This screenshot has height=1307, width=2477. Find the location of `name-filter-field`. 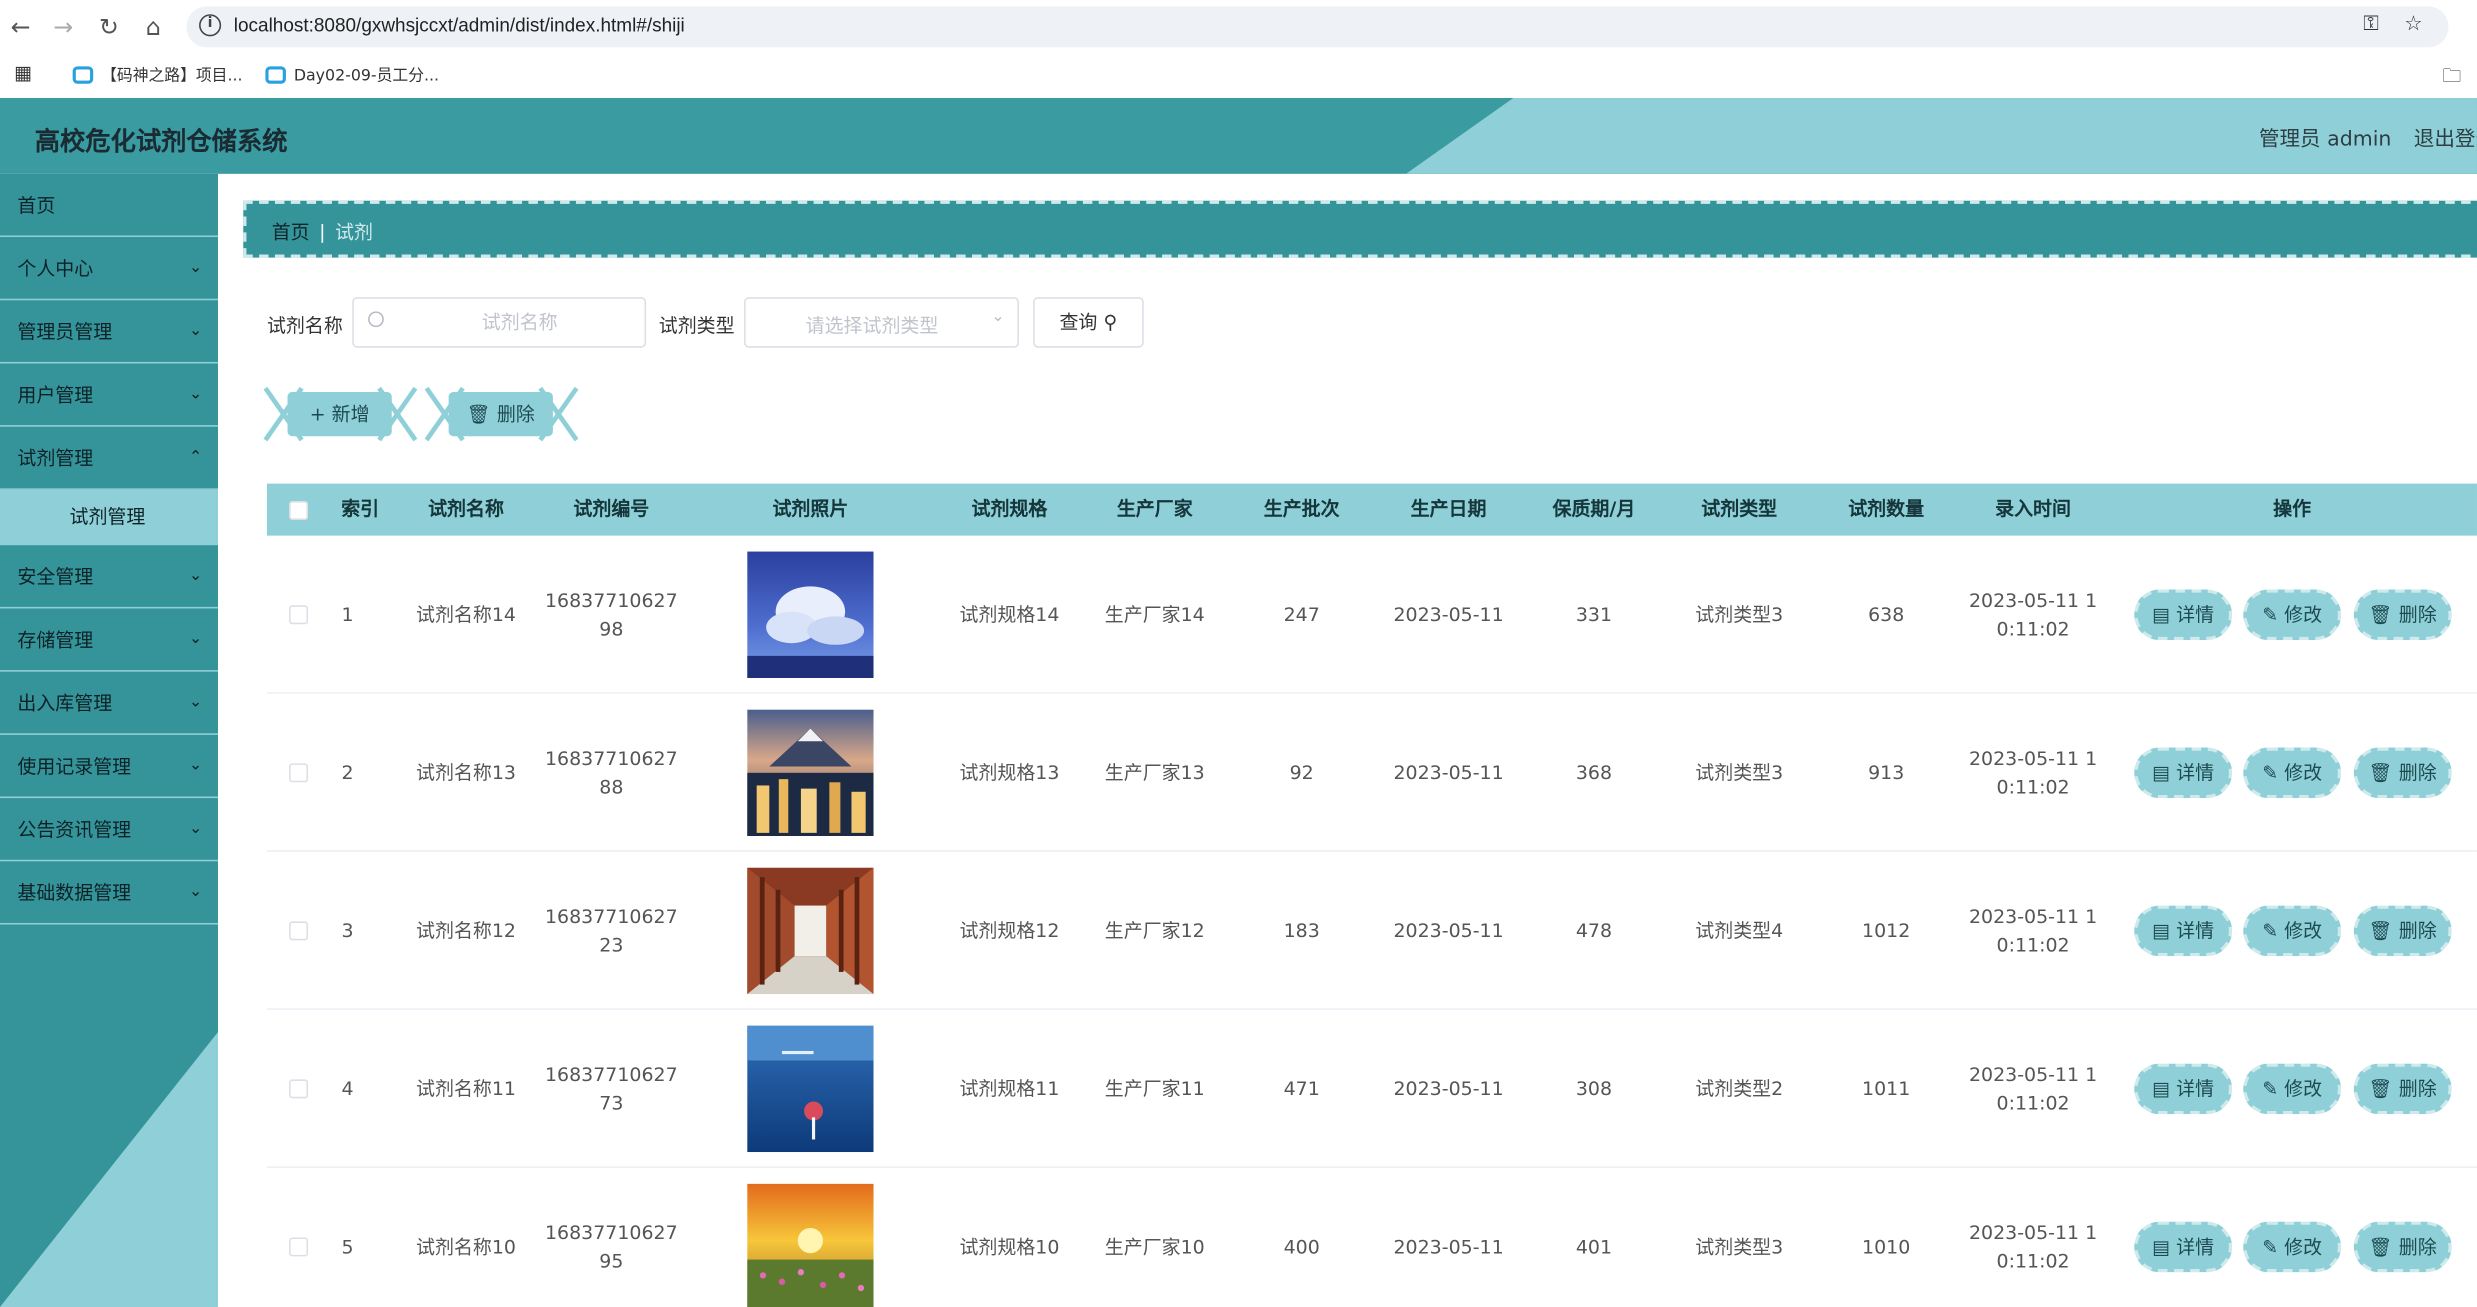

name-filter-field is located at coordinates (499, 322).